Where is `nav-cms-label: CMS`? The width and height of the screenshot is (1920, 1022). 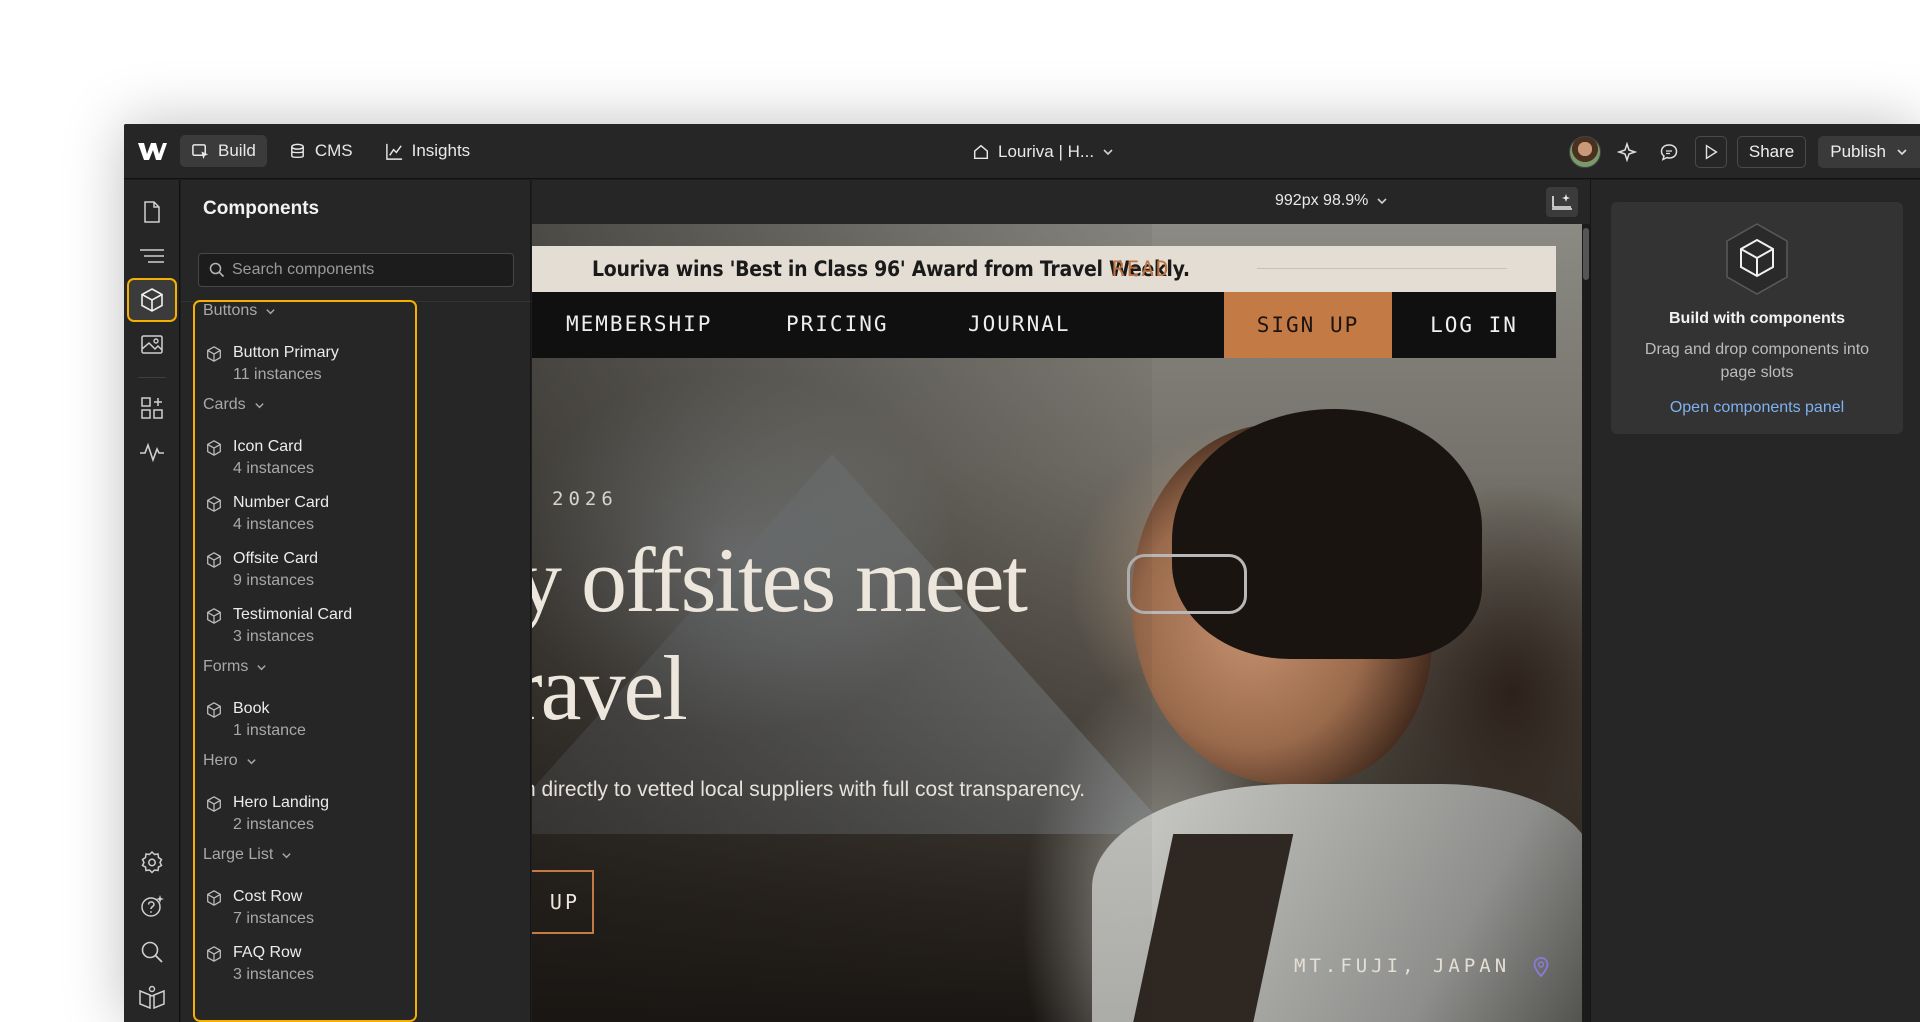
nav-cms-label: CMS is located at coordinates (333, 150).